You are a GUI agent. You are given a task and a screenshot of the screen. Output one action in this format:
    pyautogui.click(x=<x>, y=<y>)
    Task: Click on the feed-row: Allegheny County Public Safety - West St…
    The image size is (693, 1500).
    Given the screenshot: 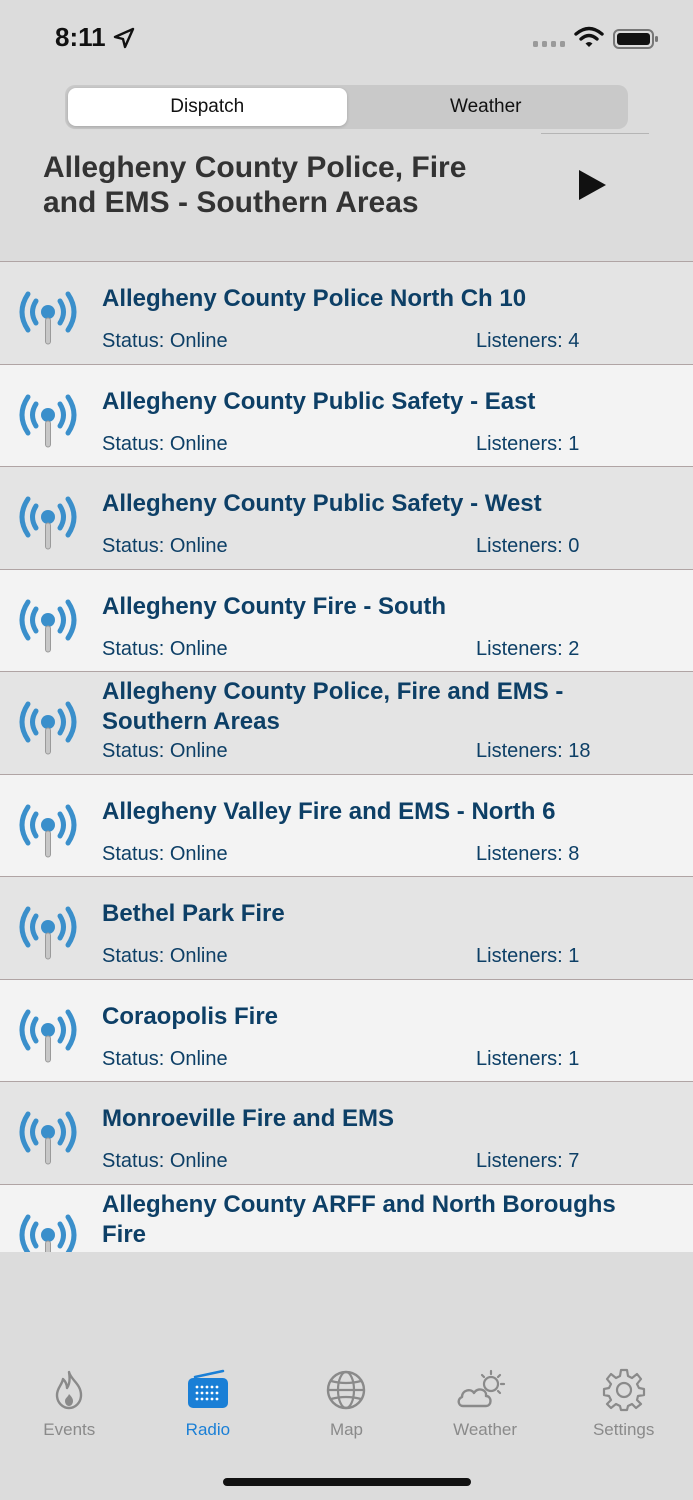 What is the action you would take?
    pyautogui.click(x=346, y=517)
    